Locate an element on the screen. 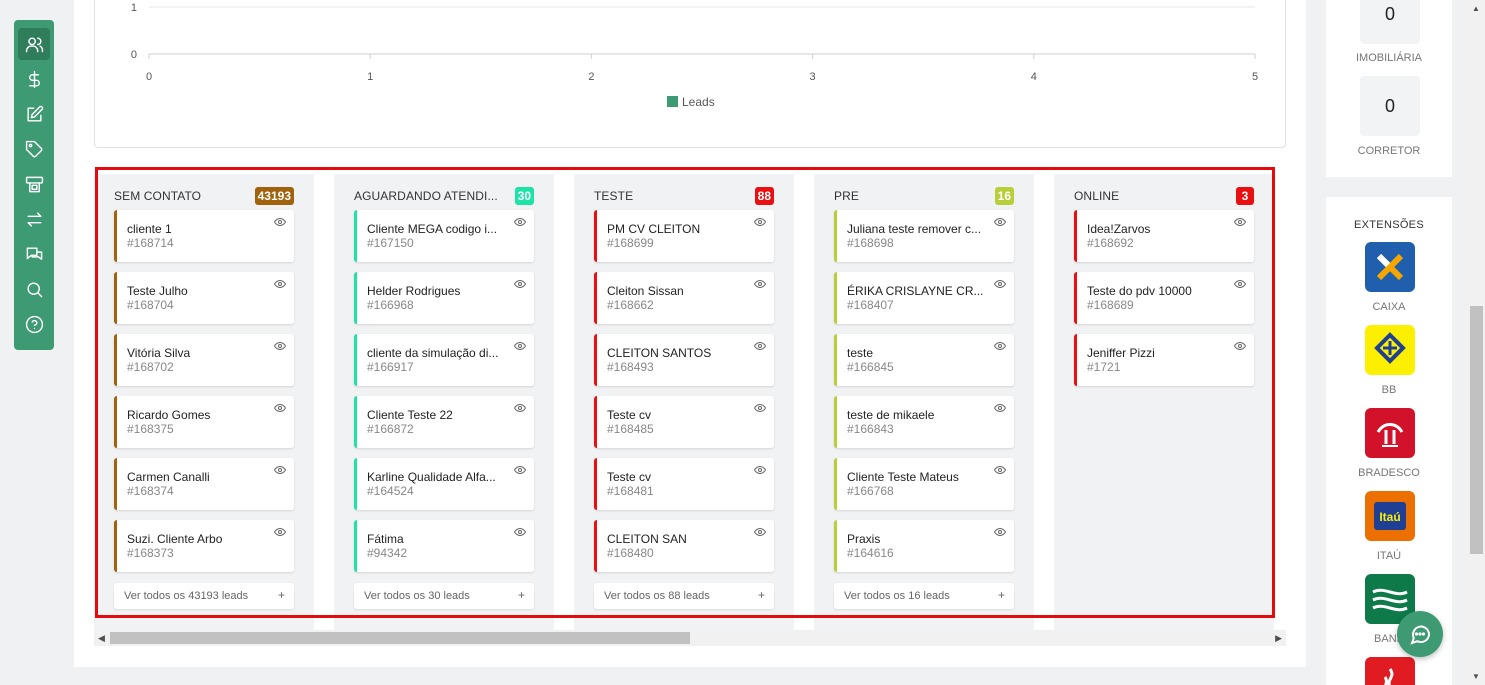 Image resolution: width=1485 pixels, height=685 pixels. lead-card: Vitória Silva #168702 is located at coordinates (204, 360).